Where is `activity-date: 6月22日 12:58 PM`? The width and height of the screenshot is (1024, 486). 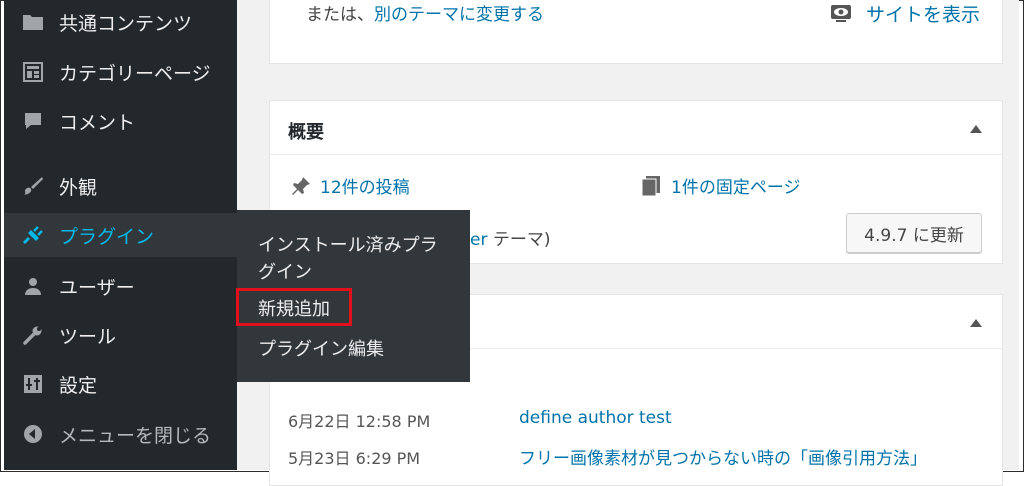 activity-date: 6月22日 12:58 PM is located at coordinates (359, 421).